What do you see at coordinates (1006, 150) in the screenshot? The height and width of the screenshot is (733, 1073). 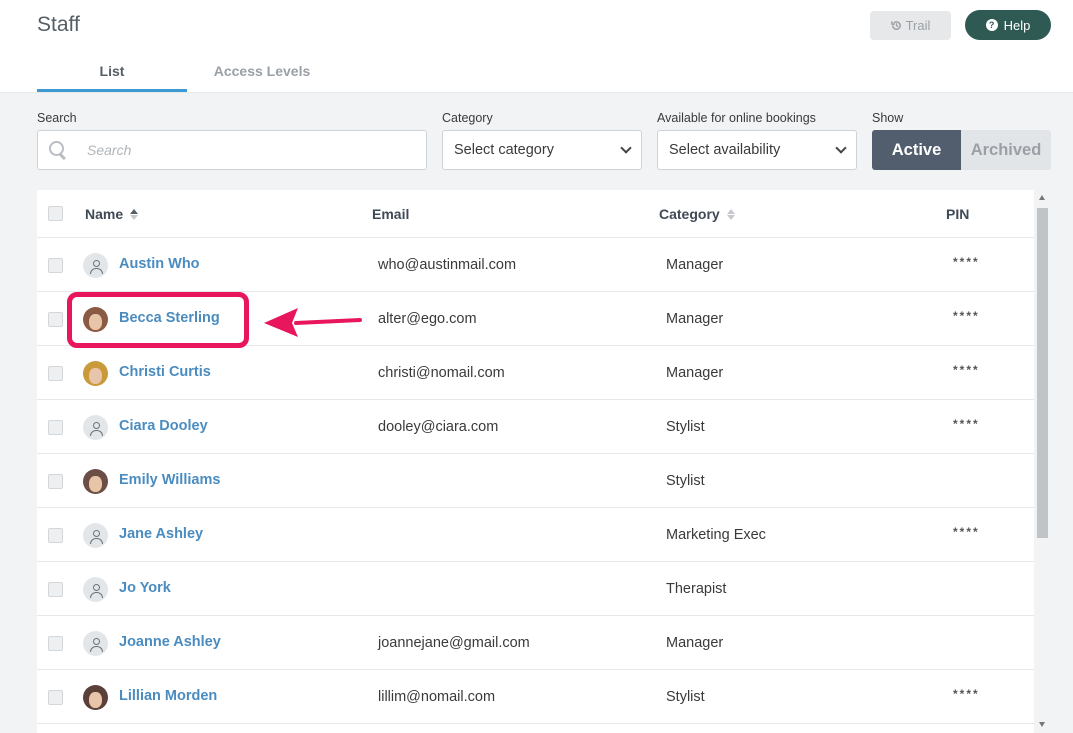 I see `archived-toggle-button: Archived` at bounding box center [1006, 150].